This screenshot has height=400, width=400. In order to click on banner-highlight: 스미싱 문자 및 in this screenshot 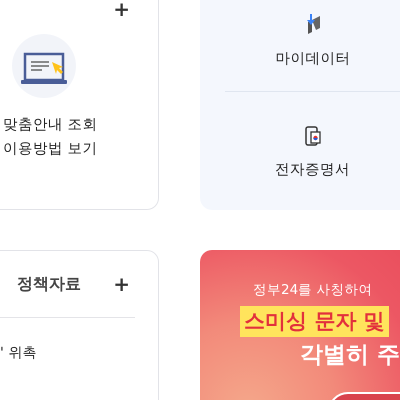, I will do `click(314, 321)`.